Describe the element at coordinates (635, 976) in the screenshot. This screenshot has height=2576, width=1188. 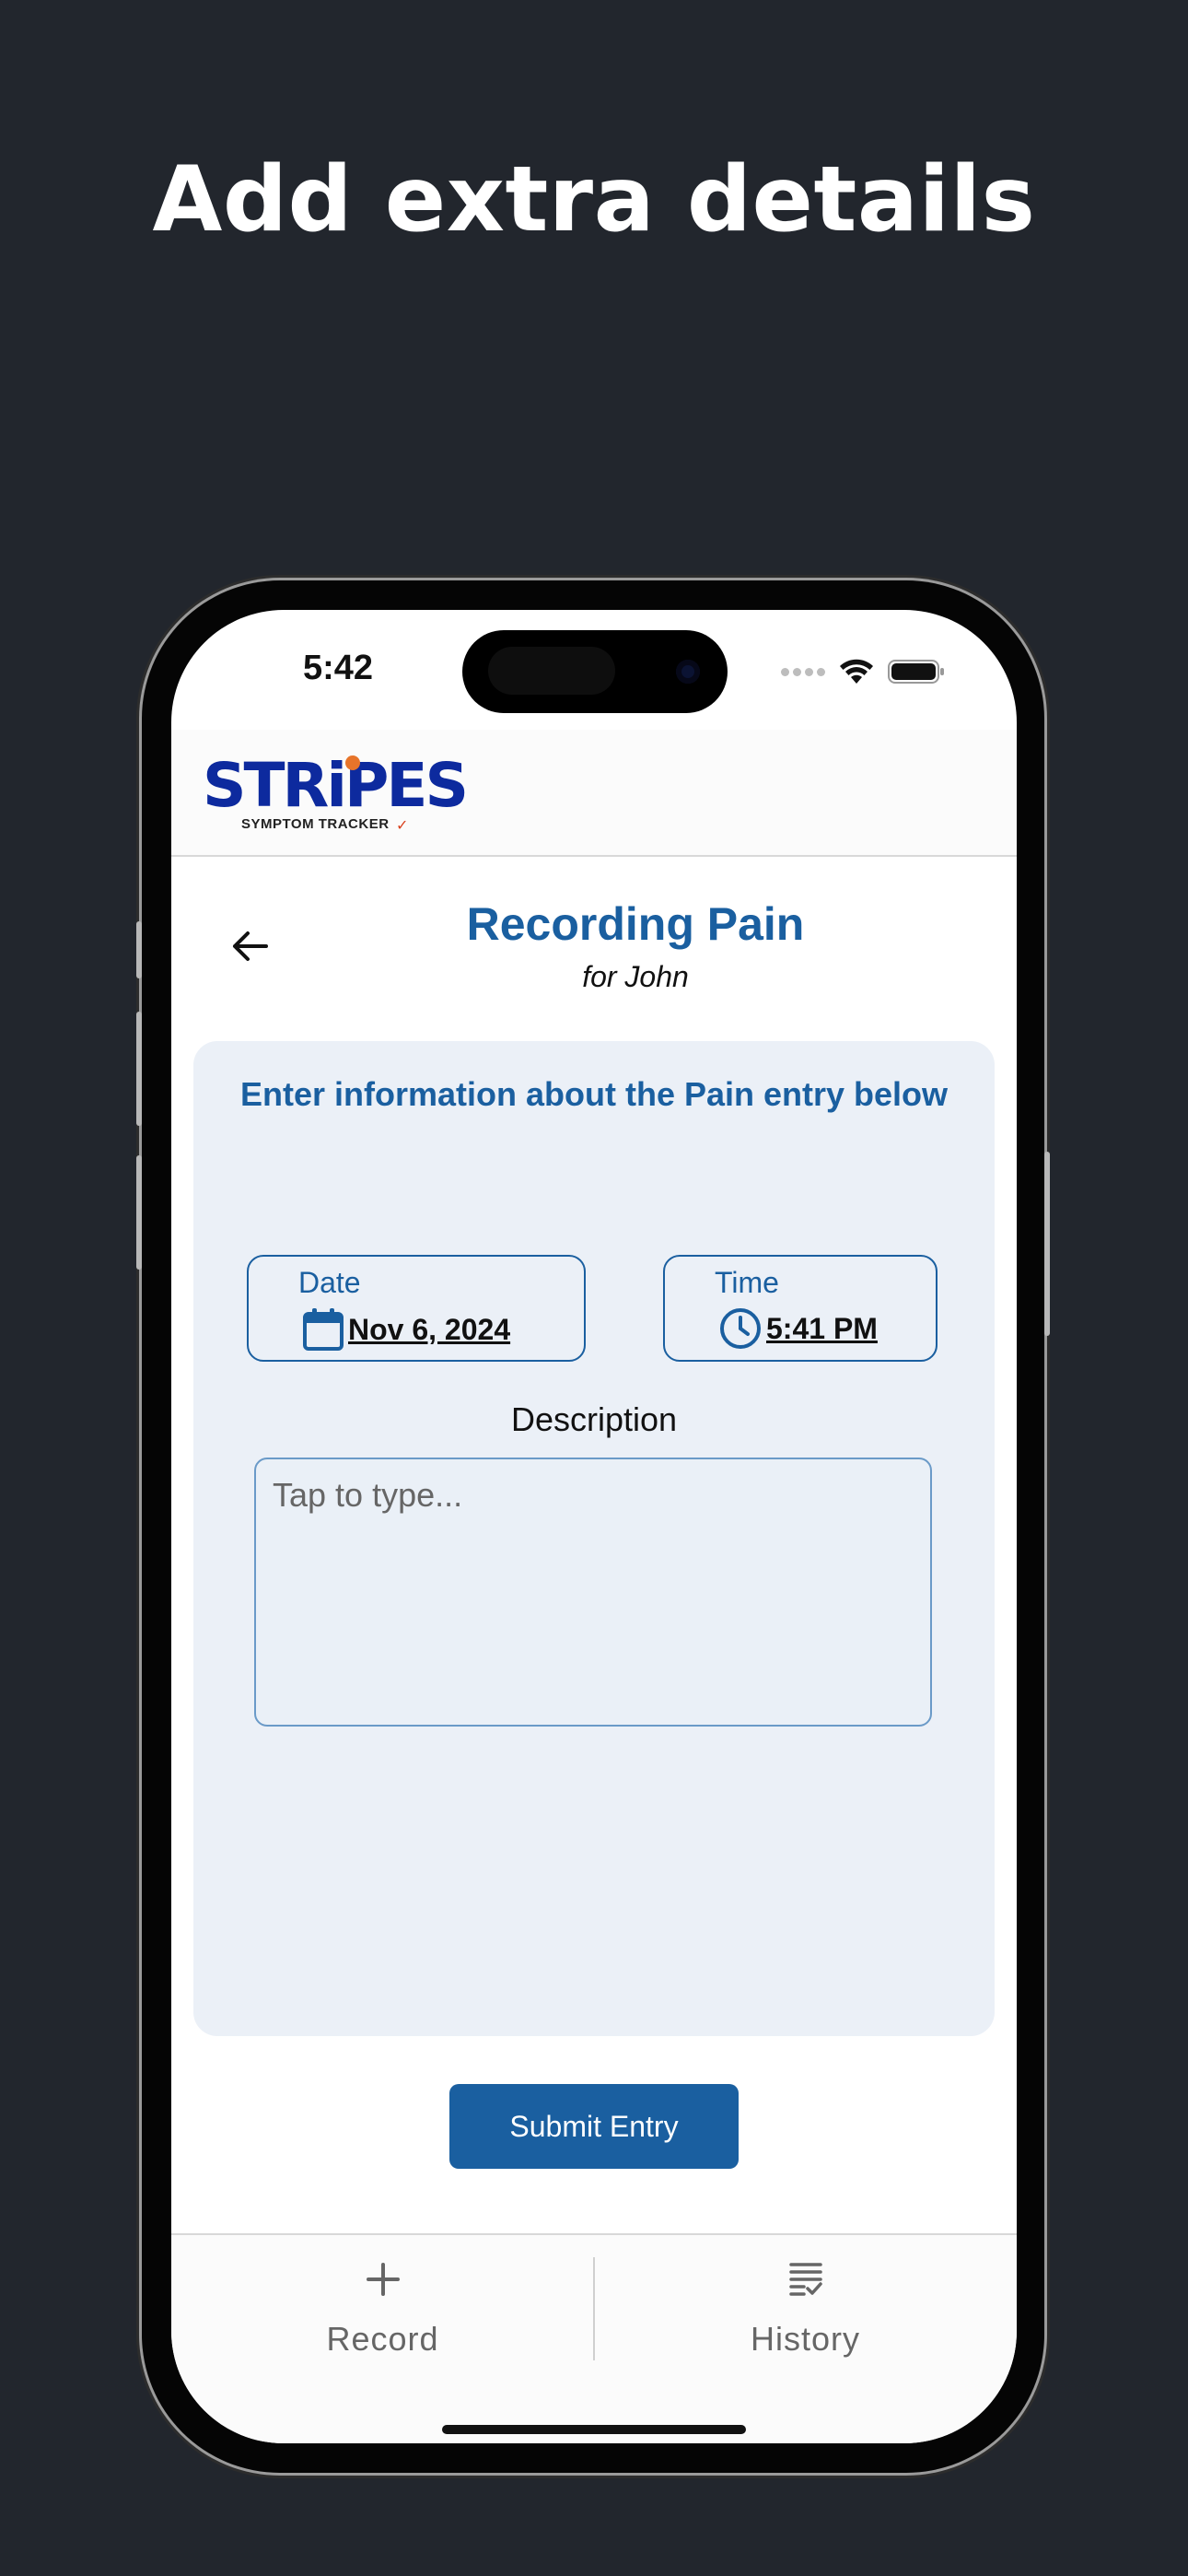
I see `page-subtitle: for John` at that location.